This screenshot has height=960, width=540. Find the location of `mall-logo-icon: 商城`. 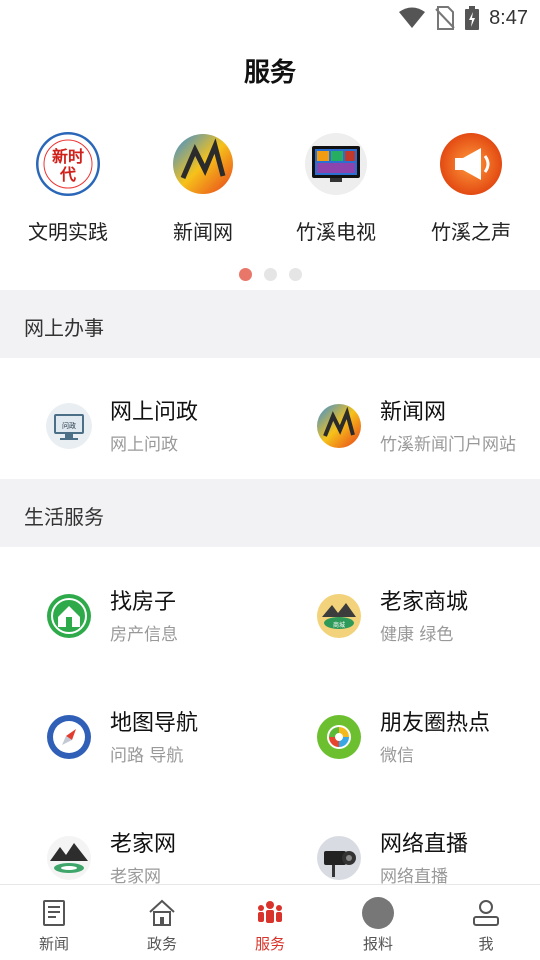

mall-logo-icon: 商城 is located at coordinates (339, 616).